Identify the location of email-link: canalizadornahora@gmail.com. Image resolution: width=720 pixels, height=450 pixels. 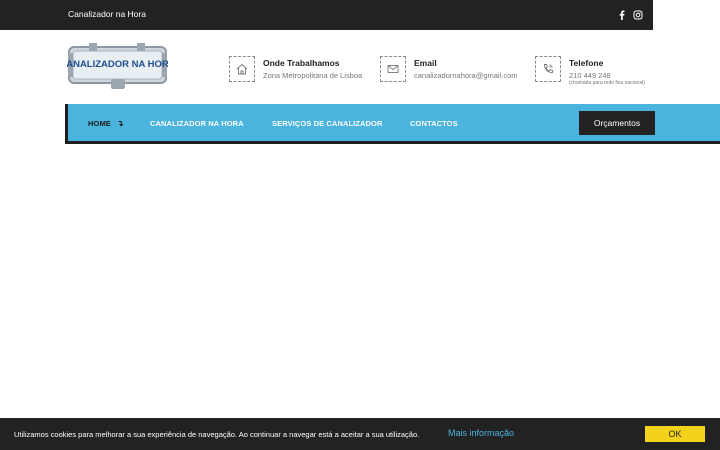
(466, 75).